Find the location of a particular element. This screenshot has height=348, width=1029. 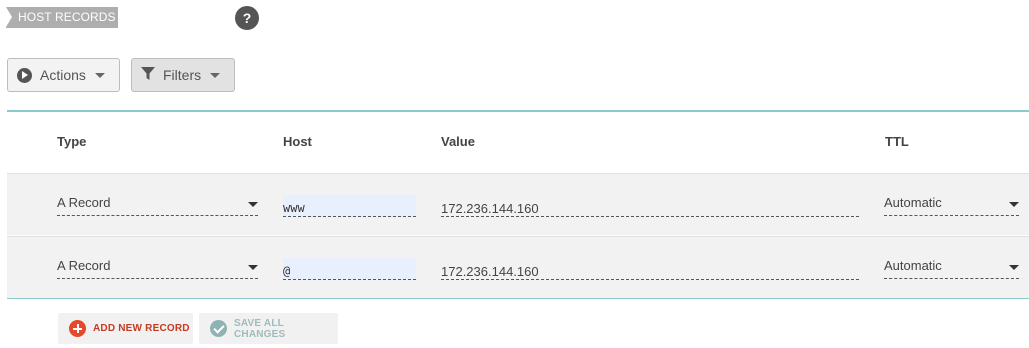

add-new-record-label: ADD NEW RECORD is located at coordinates (141, 328).